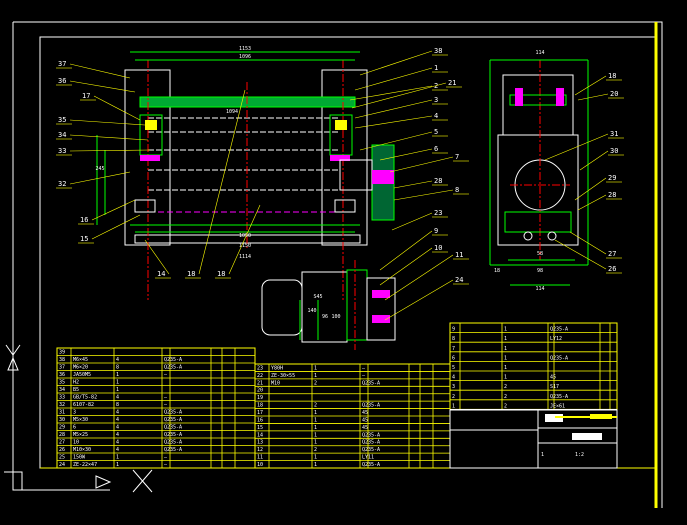  What do you see at coordinates (161, 274) in the screenshot?
I see `balloon-label: 14` at bounding box center [161, 274].